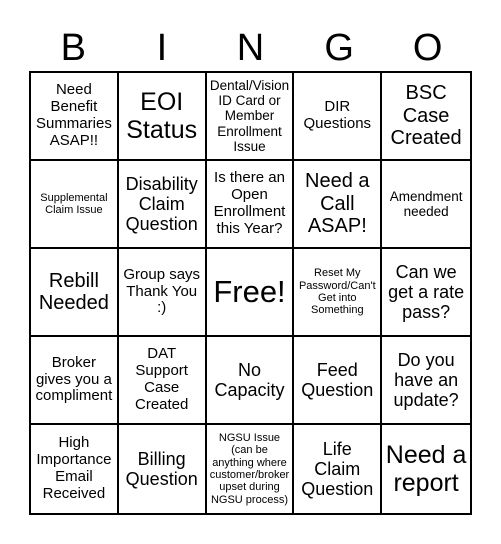  I want to click on cell-text: DIR Questions, so click(337, 115).